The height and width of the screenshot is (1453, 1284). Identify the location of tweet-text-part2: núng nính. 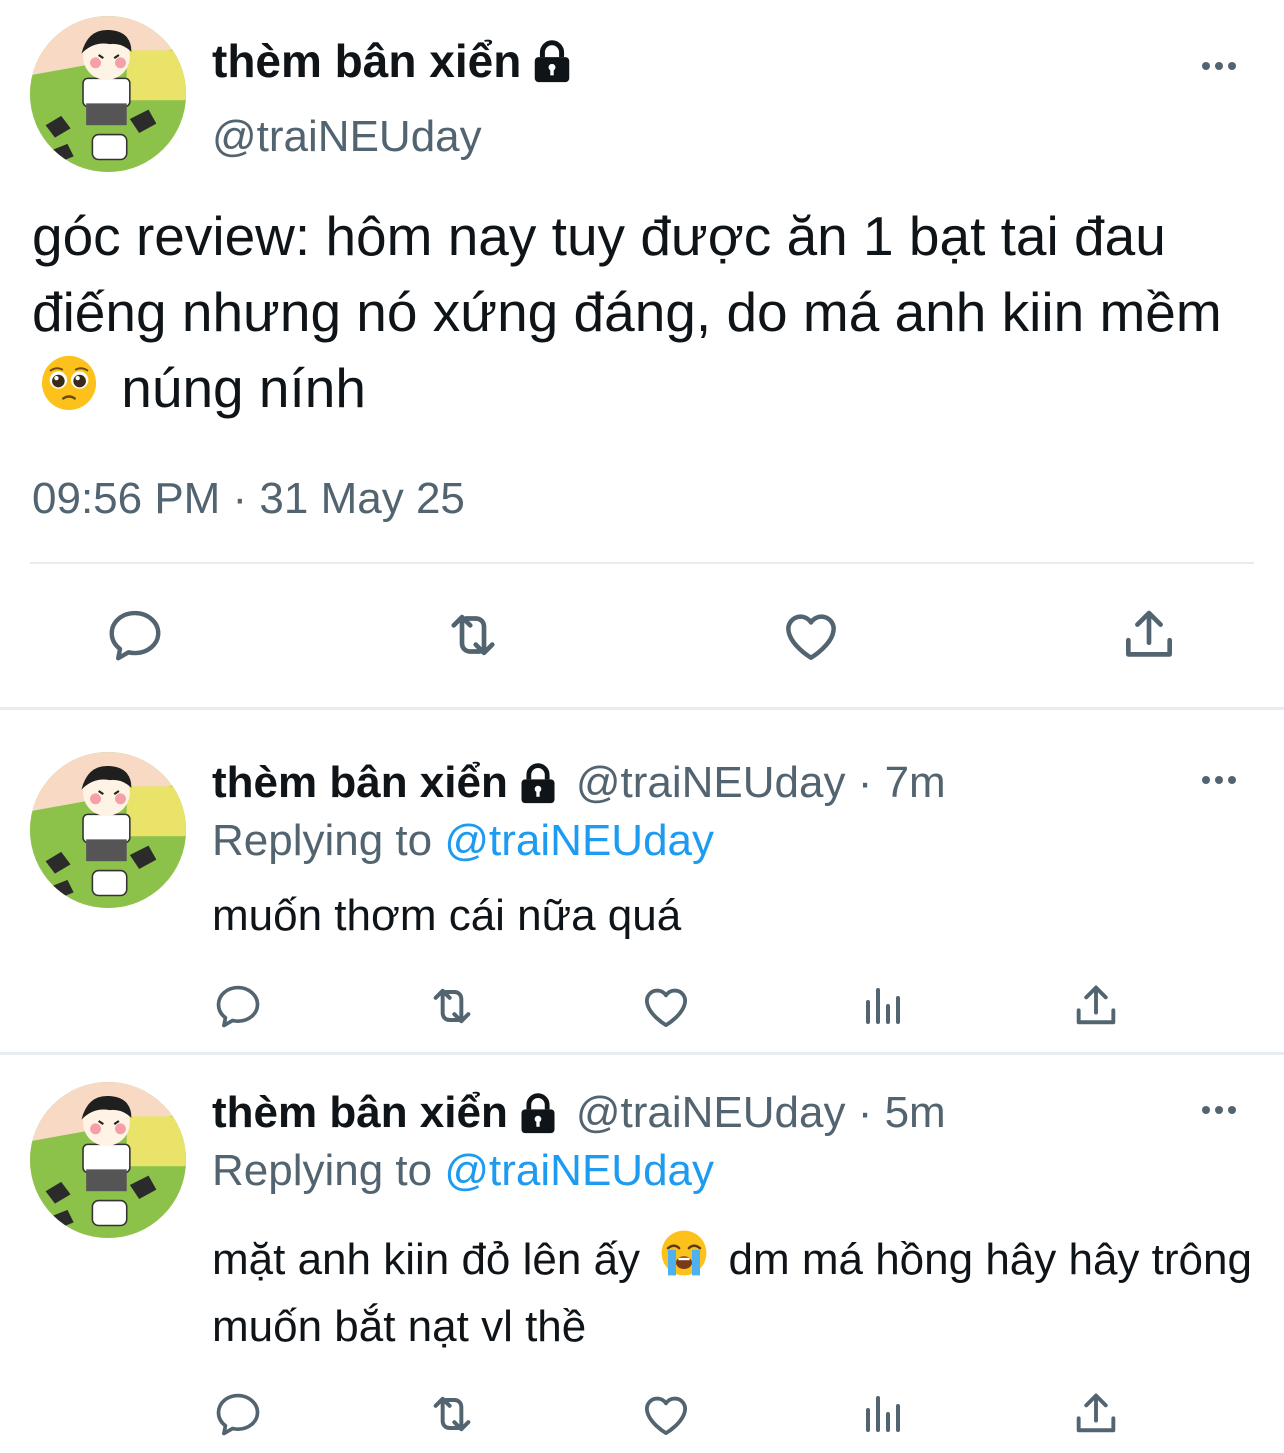
(243, 388).